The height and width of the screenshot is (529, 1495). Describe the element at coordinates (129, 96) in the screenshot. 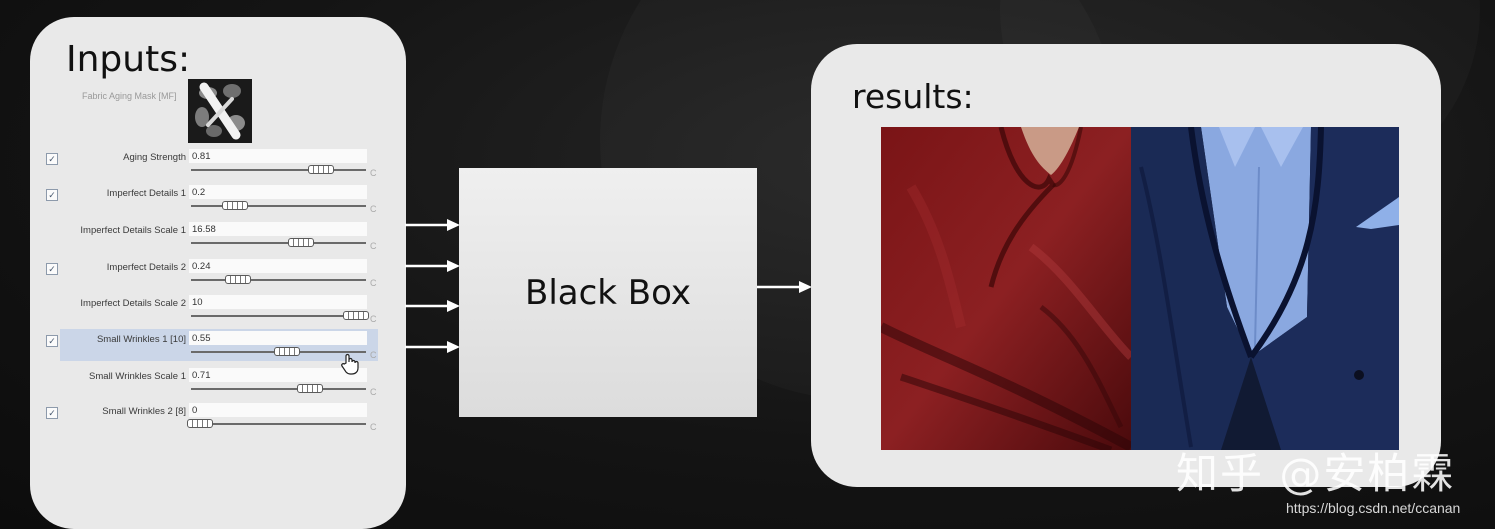

I see `mask-label: Fabric Aging Mask [MF]` at that location.